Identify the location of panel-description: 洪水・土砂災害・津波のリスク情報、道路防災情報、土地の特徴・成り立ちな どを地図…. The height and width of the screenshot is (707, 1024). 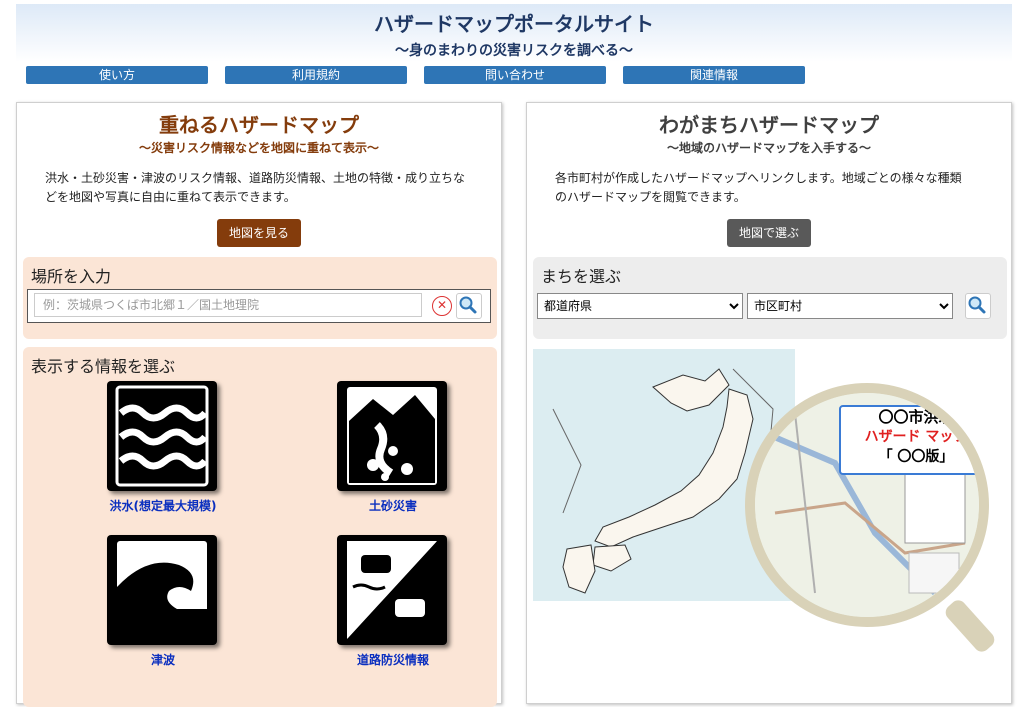
(265, 188).